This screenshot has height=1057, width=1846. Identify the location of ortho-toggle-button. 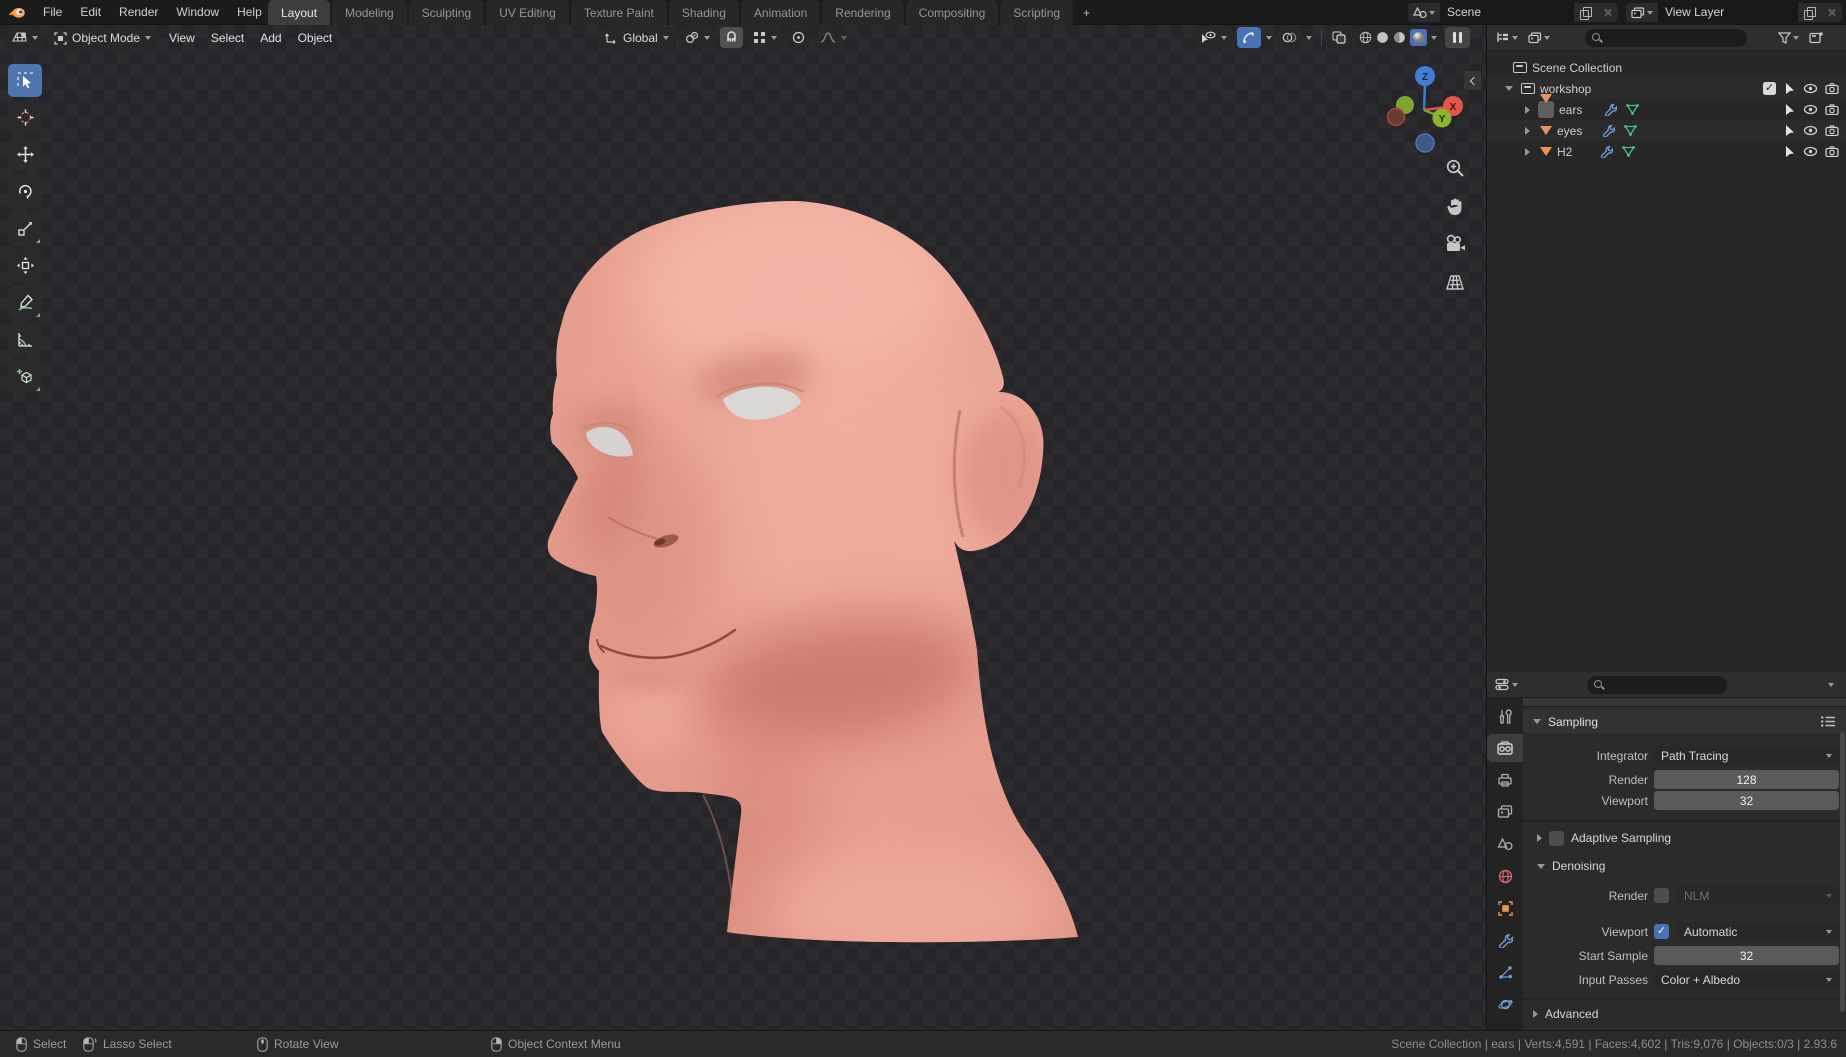
(1455, 282).